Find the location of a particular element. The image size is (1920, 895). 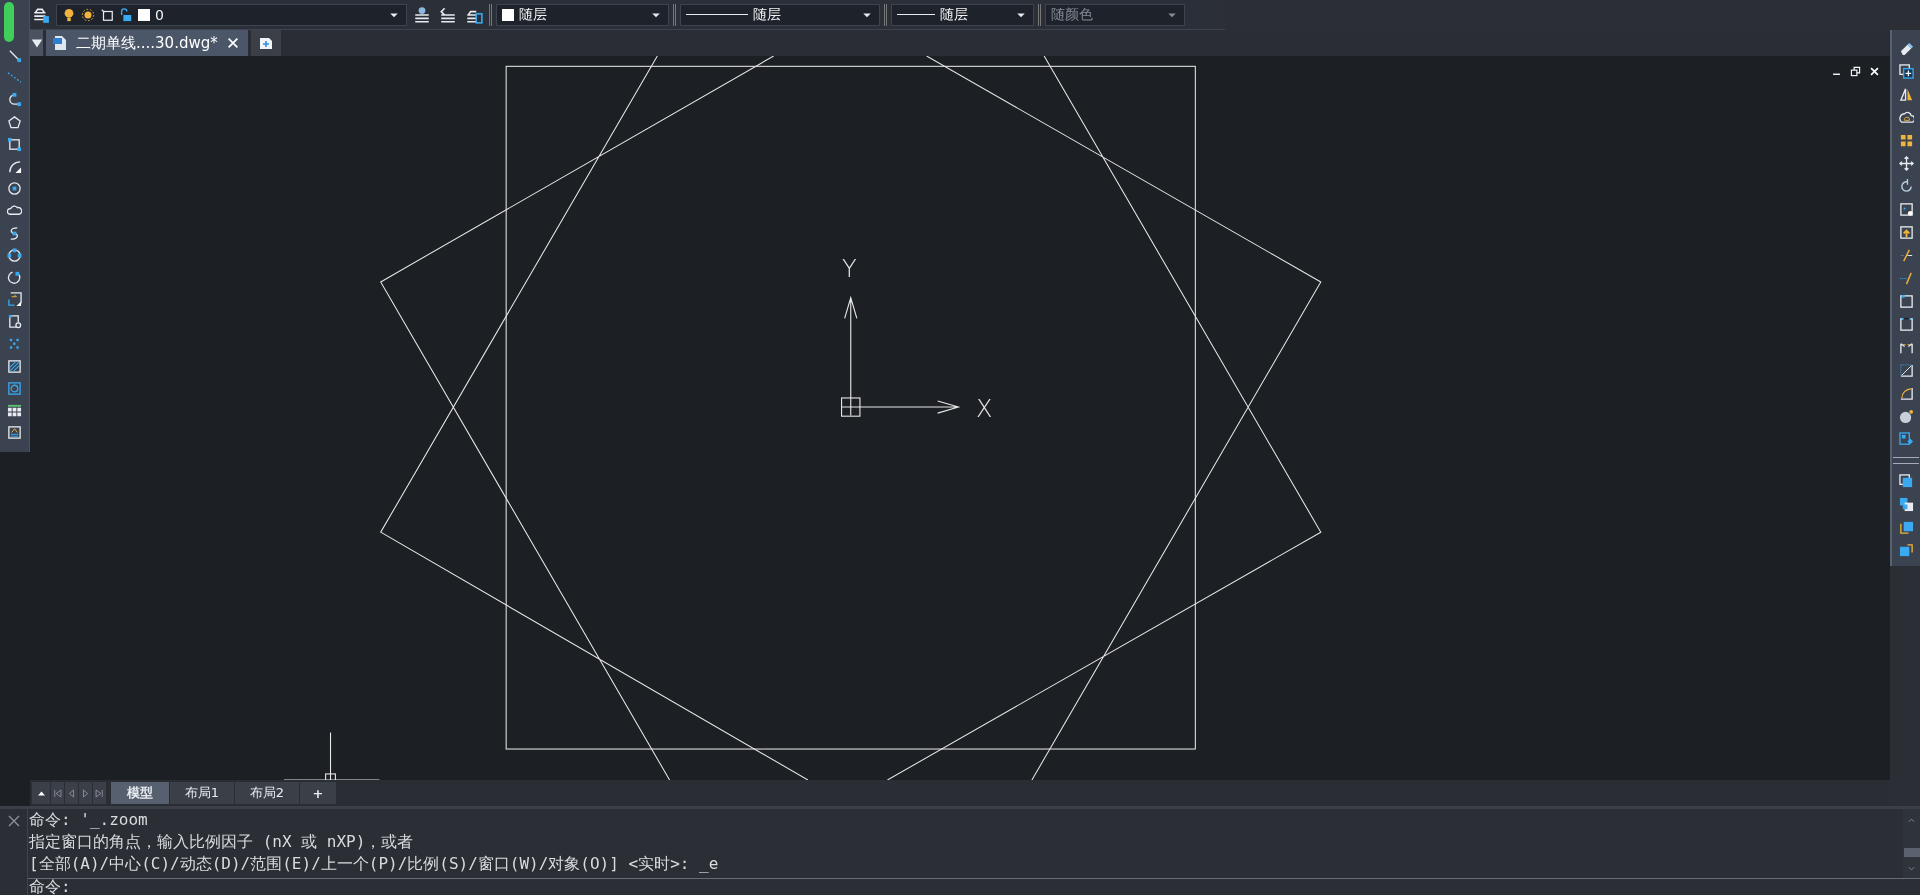

plus-document-icon is located at coordinates (265, 43).